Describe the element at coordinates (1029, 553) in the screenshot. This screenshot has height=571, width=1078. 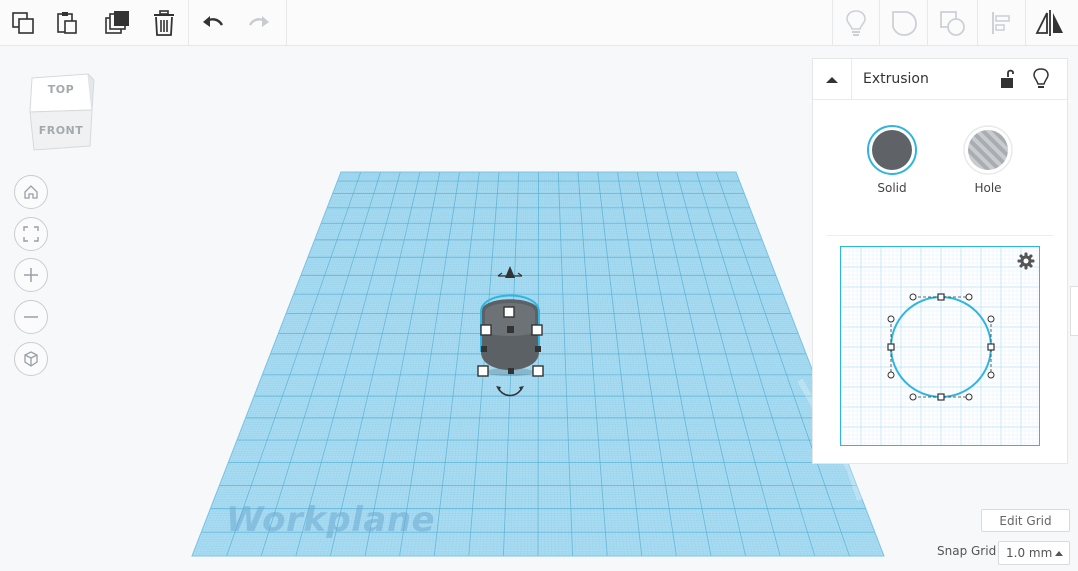
I see `snap-grid-value: 1.0 mm` at that location.